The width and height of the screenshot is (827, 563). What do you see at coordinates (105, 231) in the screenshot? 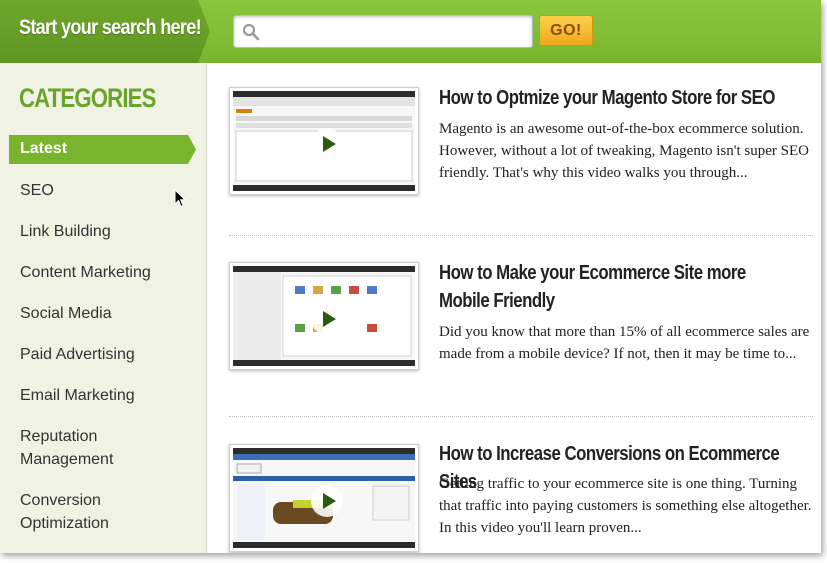
I see `sidebar-item-link-building: Link Building` at bounding box center [105, 231].